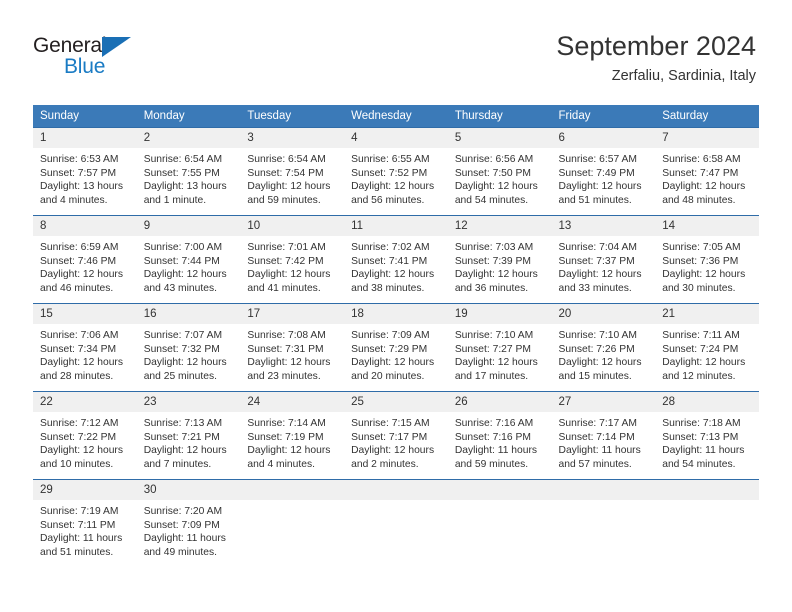 Image resolution: width=792 pixels, height=612 pixels. What do you see at coordinates (85, 226) in the screenshot?
I see `day-number: 8` at bounding box center [85, 226].